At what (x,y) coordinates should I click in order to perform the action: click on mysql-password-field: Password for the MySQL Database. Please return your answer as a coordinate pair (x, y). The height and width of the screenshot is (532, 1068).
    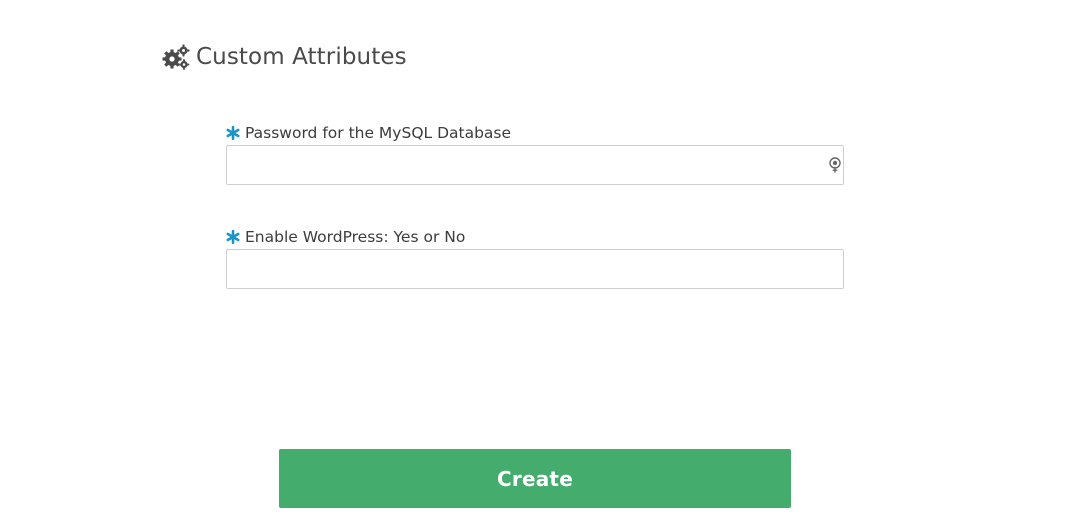
    Looking at the image, I should click on (535, 153).